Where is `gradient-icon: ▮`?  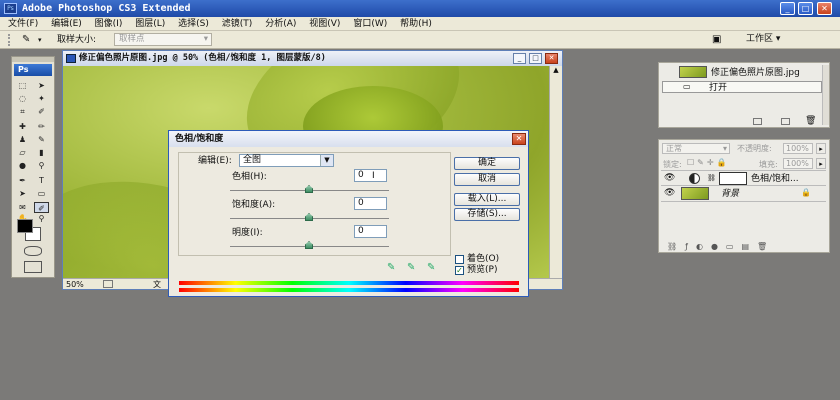
gradient-icon: ▮ is located at coordinates (41, 152).